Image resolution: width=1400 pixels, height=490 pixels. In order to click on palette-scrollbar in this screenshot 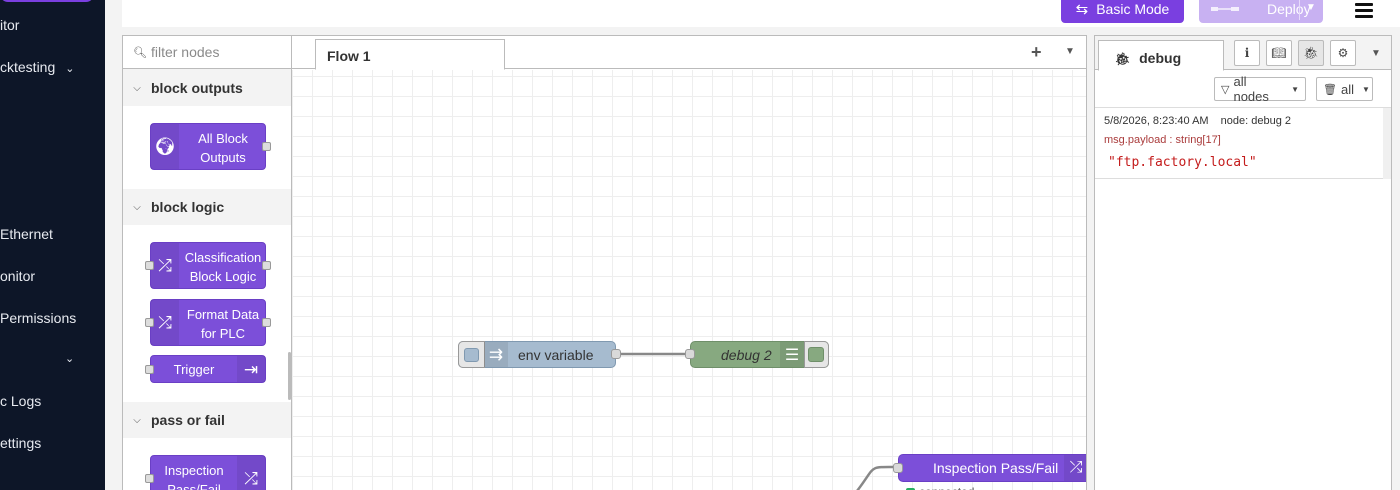, I will do `click(289, 376)`.